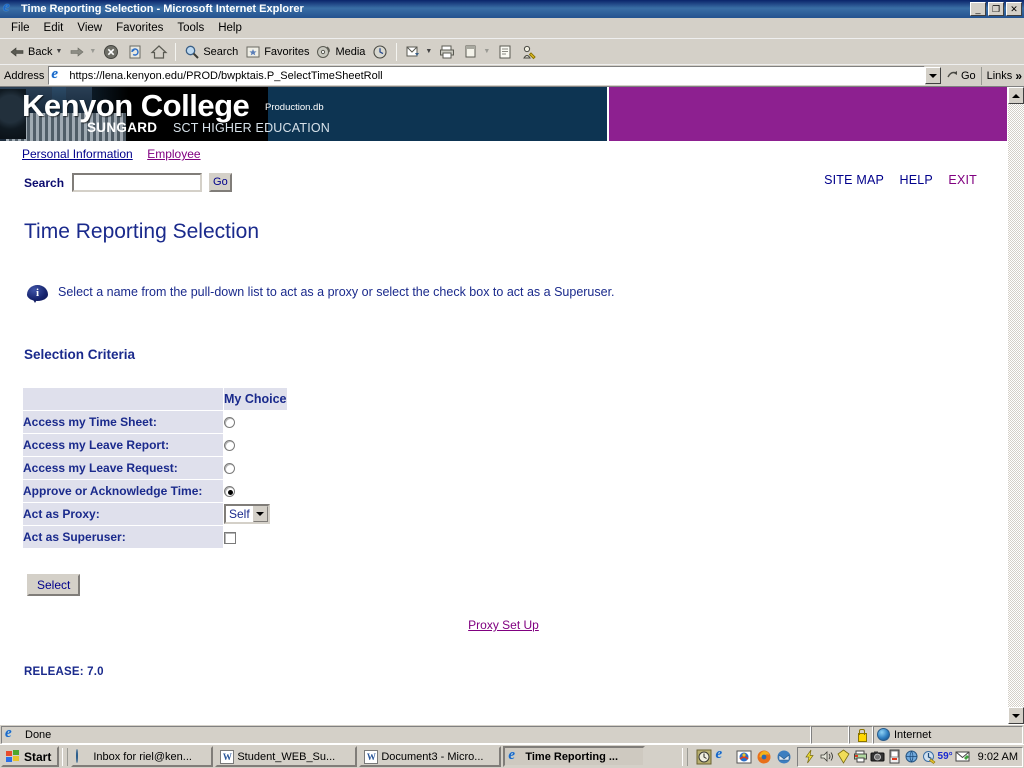 This screenshot has width=1024, height=768. Describe the element at coordinates (89, 28) in the screenshot. I see `menu-view: View` at that location.